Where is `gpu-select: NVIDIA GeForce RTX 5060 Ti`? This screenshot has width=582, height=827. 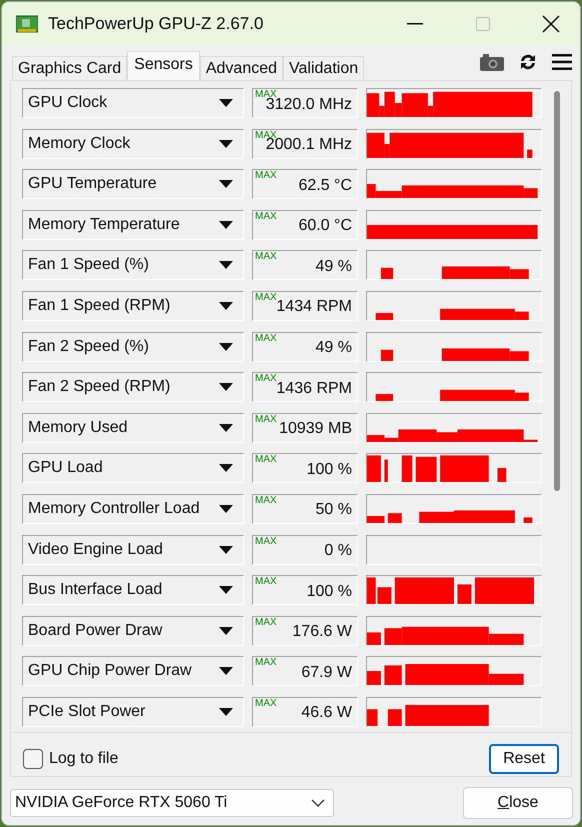 gpu-select: NVIDIA GeForce RTX 5060 Ti is located at coordinates (172, 803).